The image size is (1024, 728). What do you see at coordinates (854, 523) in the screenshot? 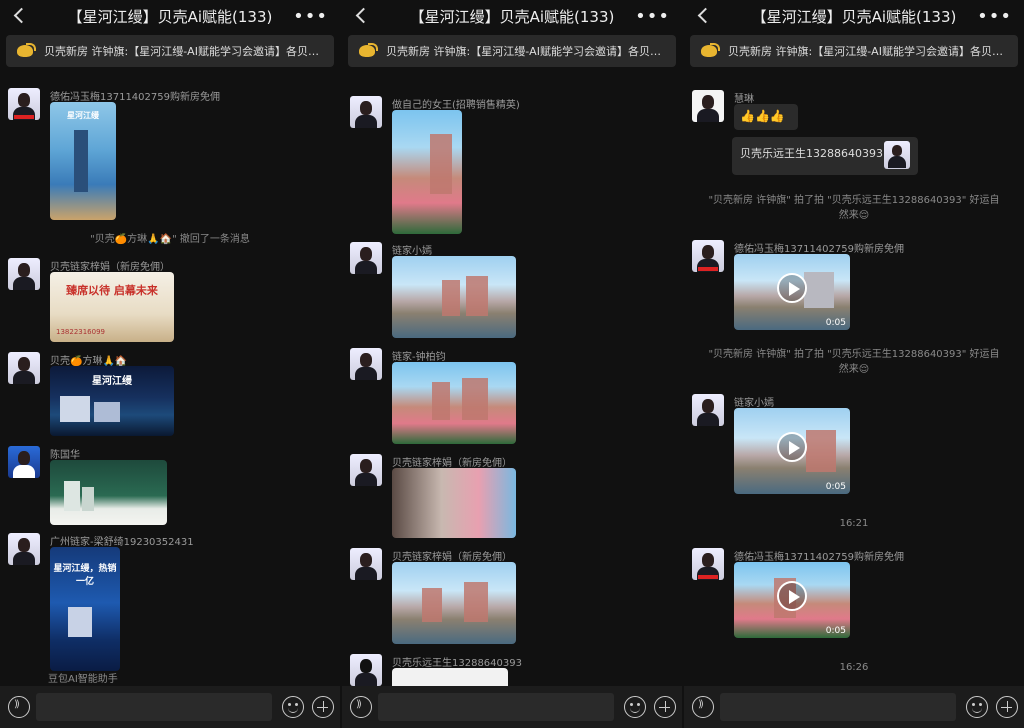
I see `timestamp: 16:21` at bounding box center [854, 523].